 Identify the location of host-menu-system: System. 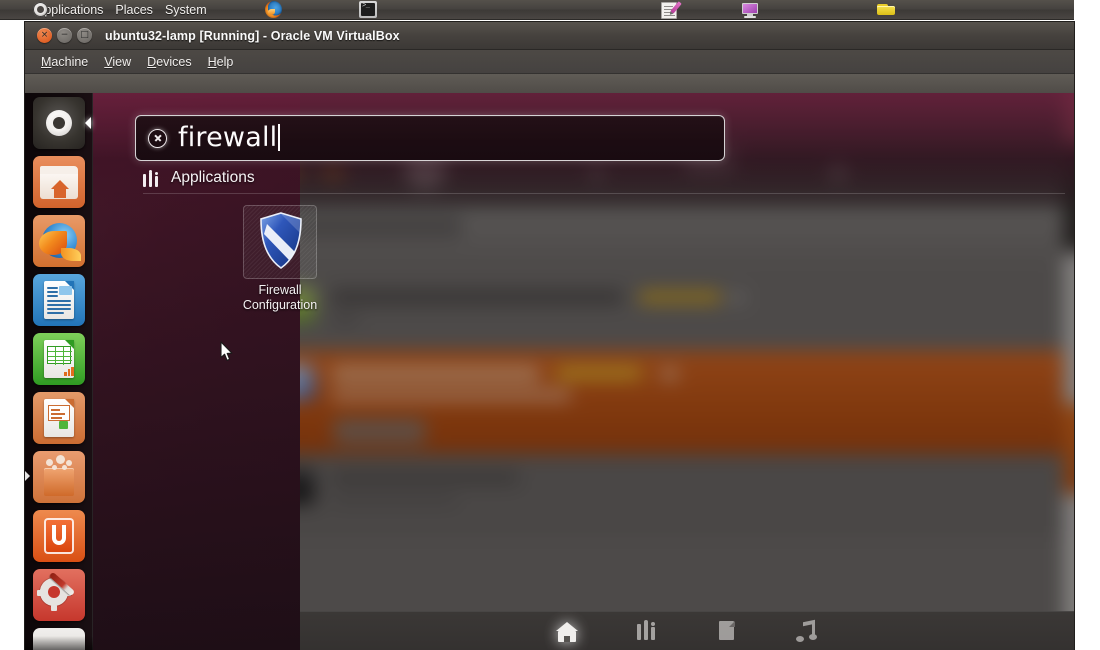
(186, 10).